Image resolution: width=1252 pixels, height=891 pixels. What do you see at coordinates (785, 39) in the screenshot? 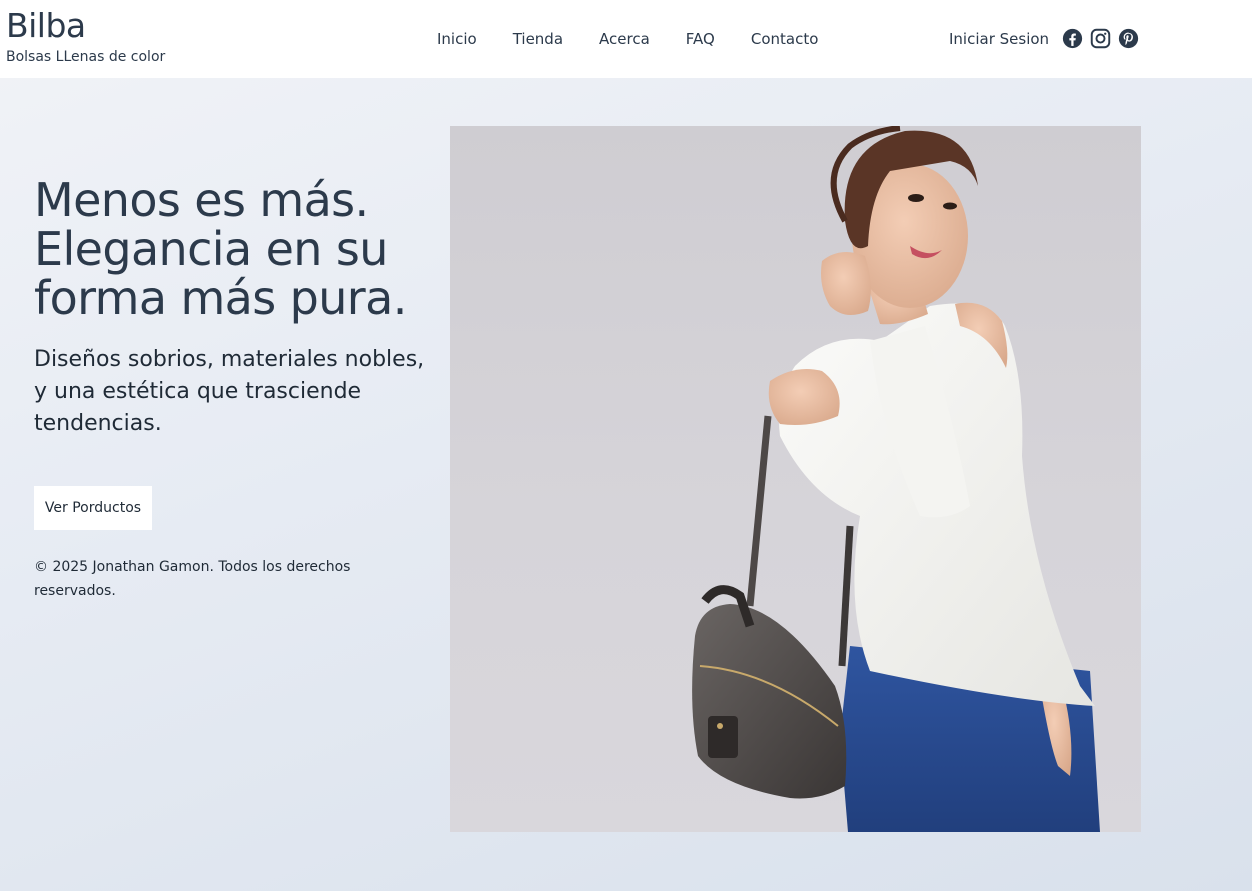
I see `nav-item-contacto: Contacto` at bounding box center [785, 39].